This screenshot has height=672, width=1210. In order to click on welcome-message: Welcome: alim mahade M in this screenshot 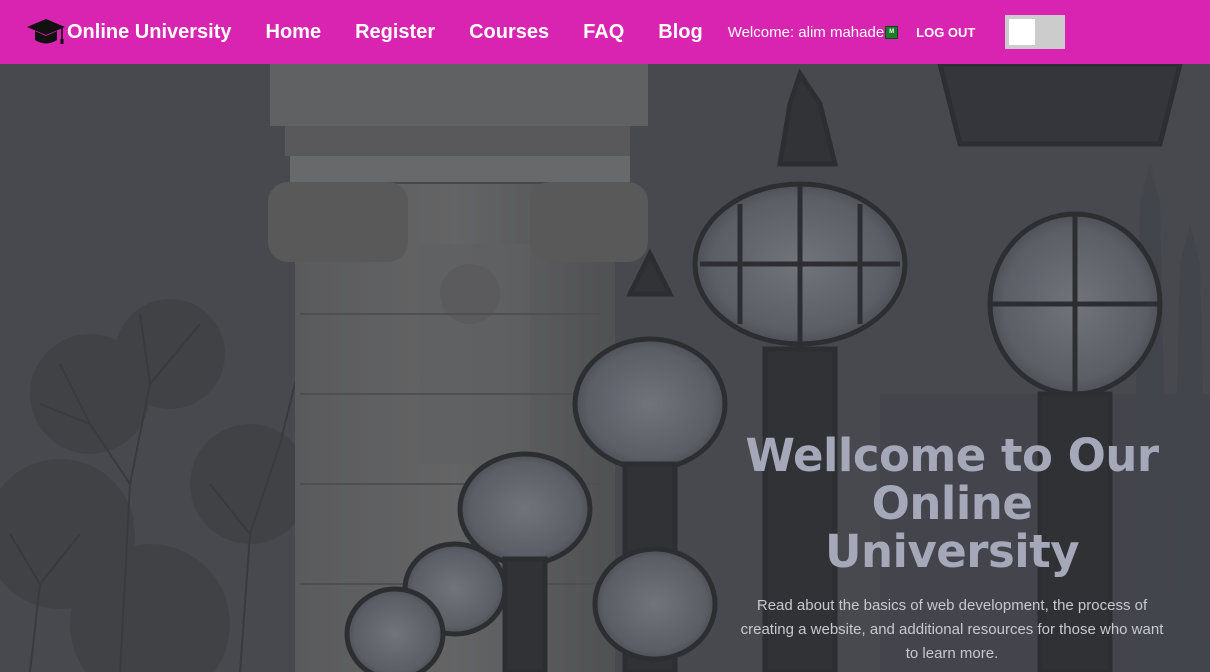, I will do `click(813, 32)`.